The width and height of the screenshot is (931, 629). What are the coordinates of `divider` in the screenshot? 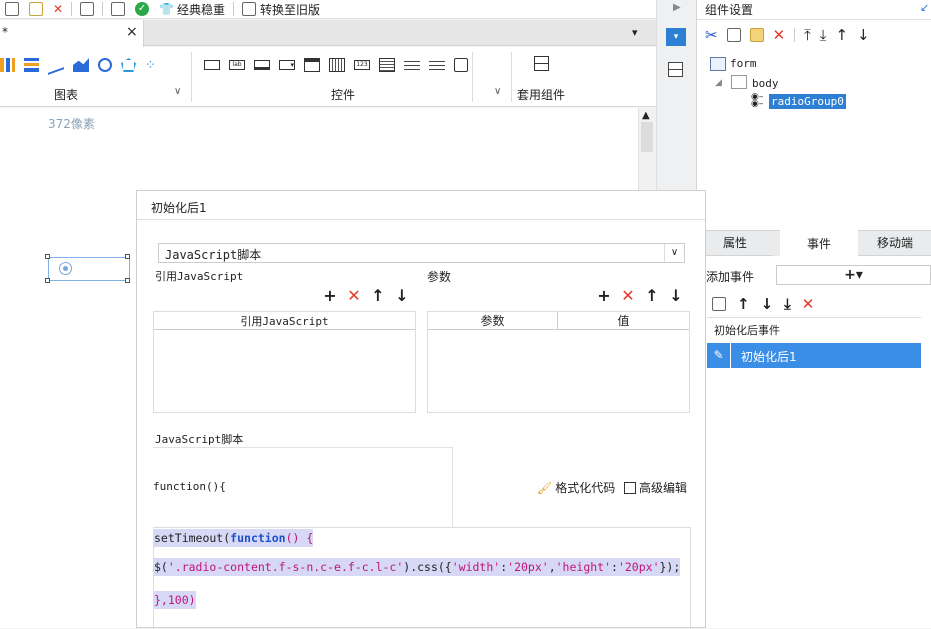 It's located at (814, 317).